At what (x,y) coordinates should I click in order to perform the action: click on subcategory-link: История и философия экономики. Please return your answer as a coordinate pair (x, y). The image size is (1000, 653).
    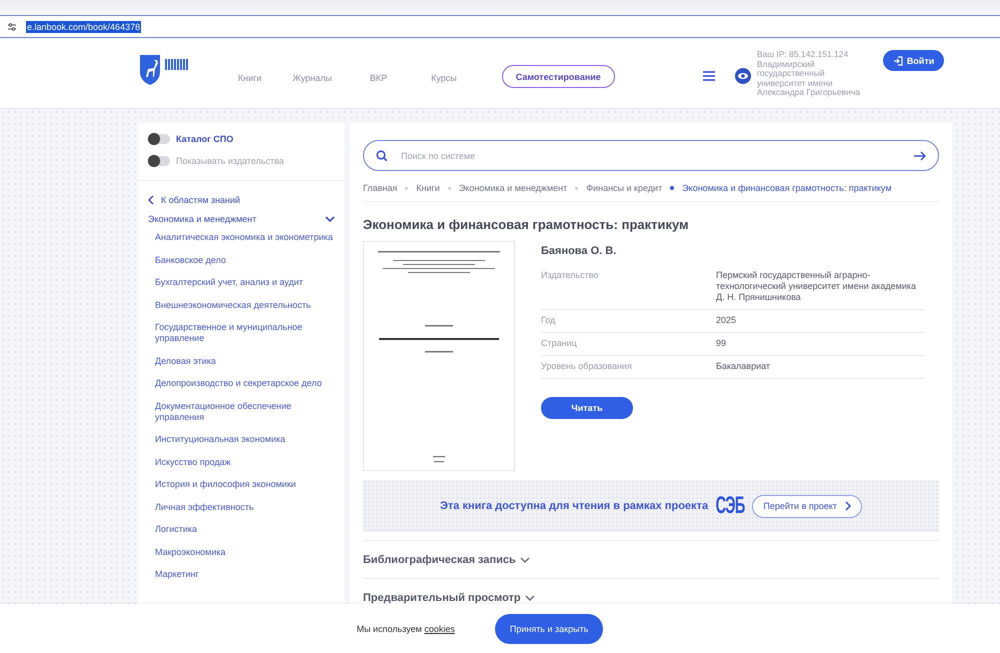
    Looking at the image, I should click on (246, 484).